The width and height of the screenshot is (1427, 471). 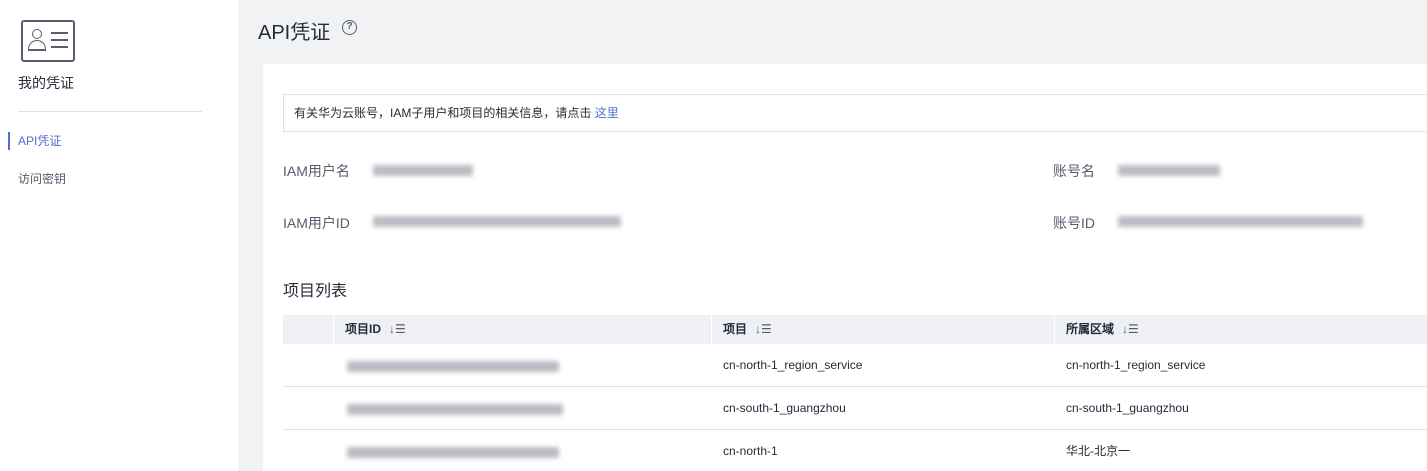 I want to click on region-cell: cn-north-1_region_service, so click(x=1136, y=365).